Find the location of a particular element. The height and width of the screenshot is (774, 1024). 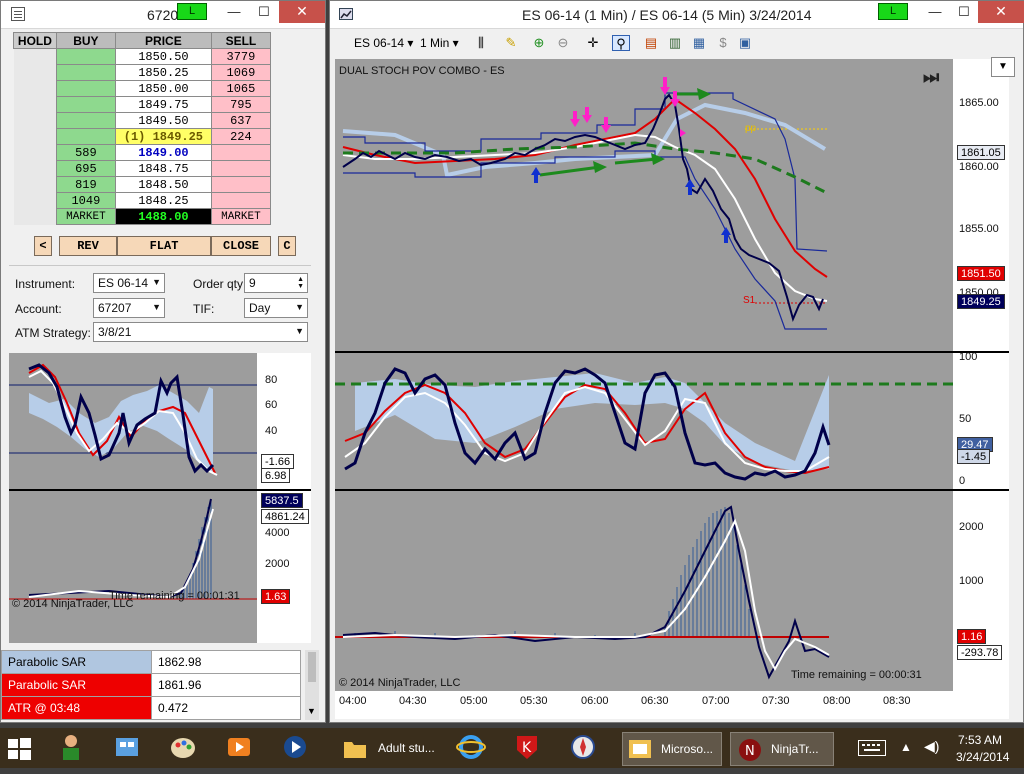

time-tick-label: 05:00 is located at coordinates (474, 701).